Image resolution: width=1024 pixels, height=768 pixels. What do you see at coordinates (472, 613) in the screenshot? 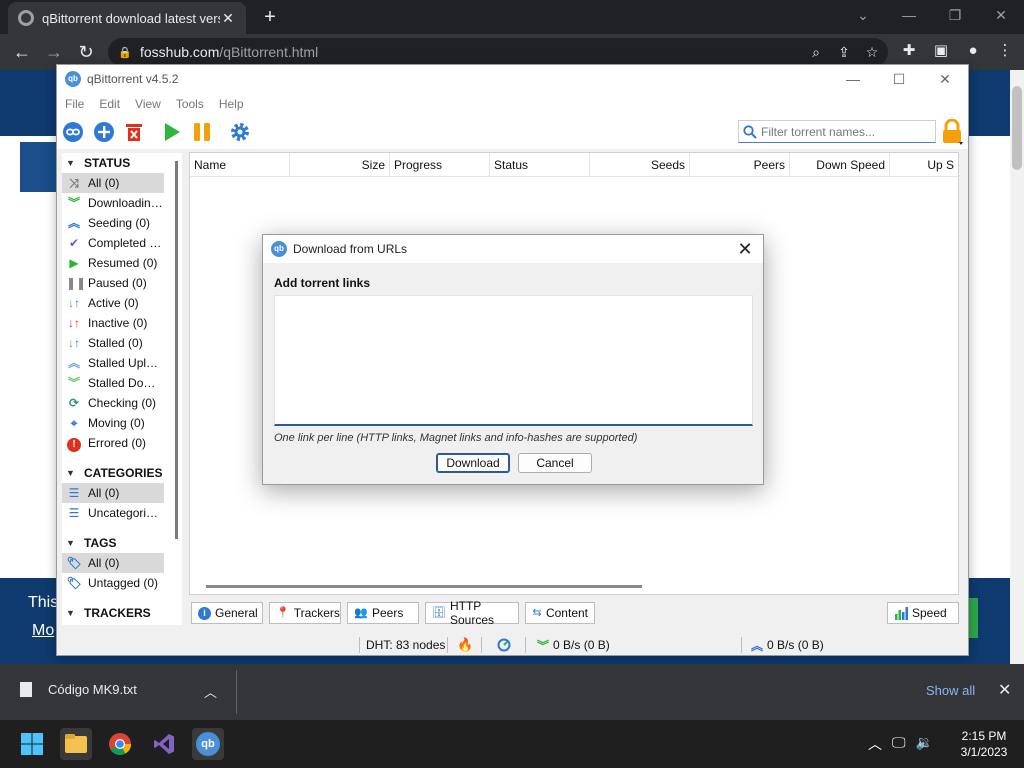
I see `tab-http-sources: 🗄 HTTP Sources` at bounding box center [472, 613].